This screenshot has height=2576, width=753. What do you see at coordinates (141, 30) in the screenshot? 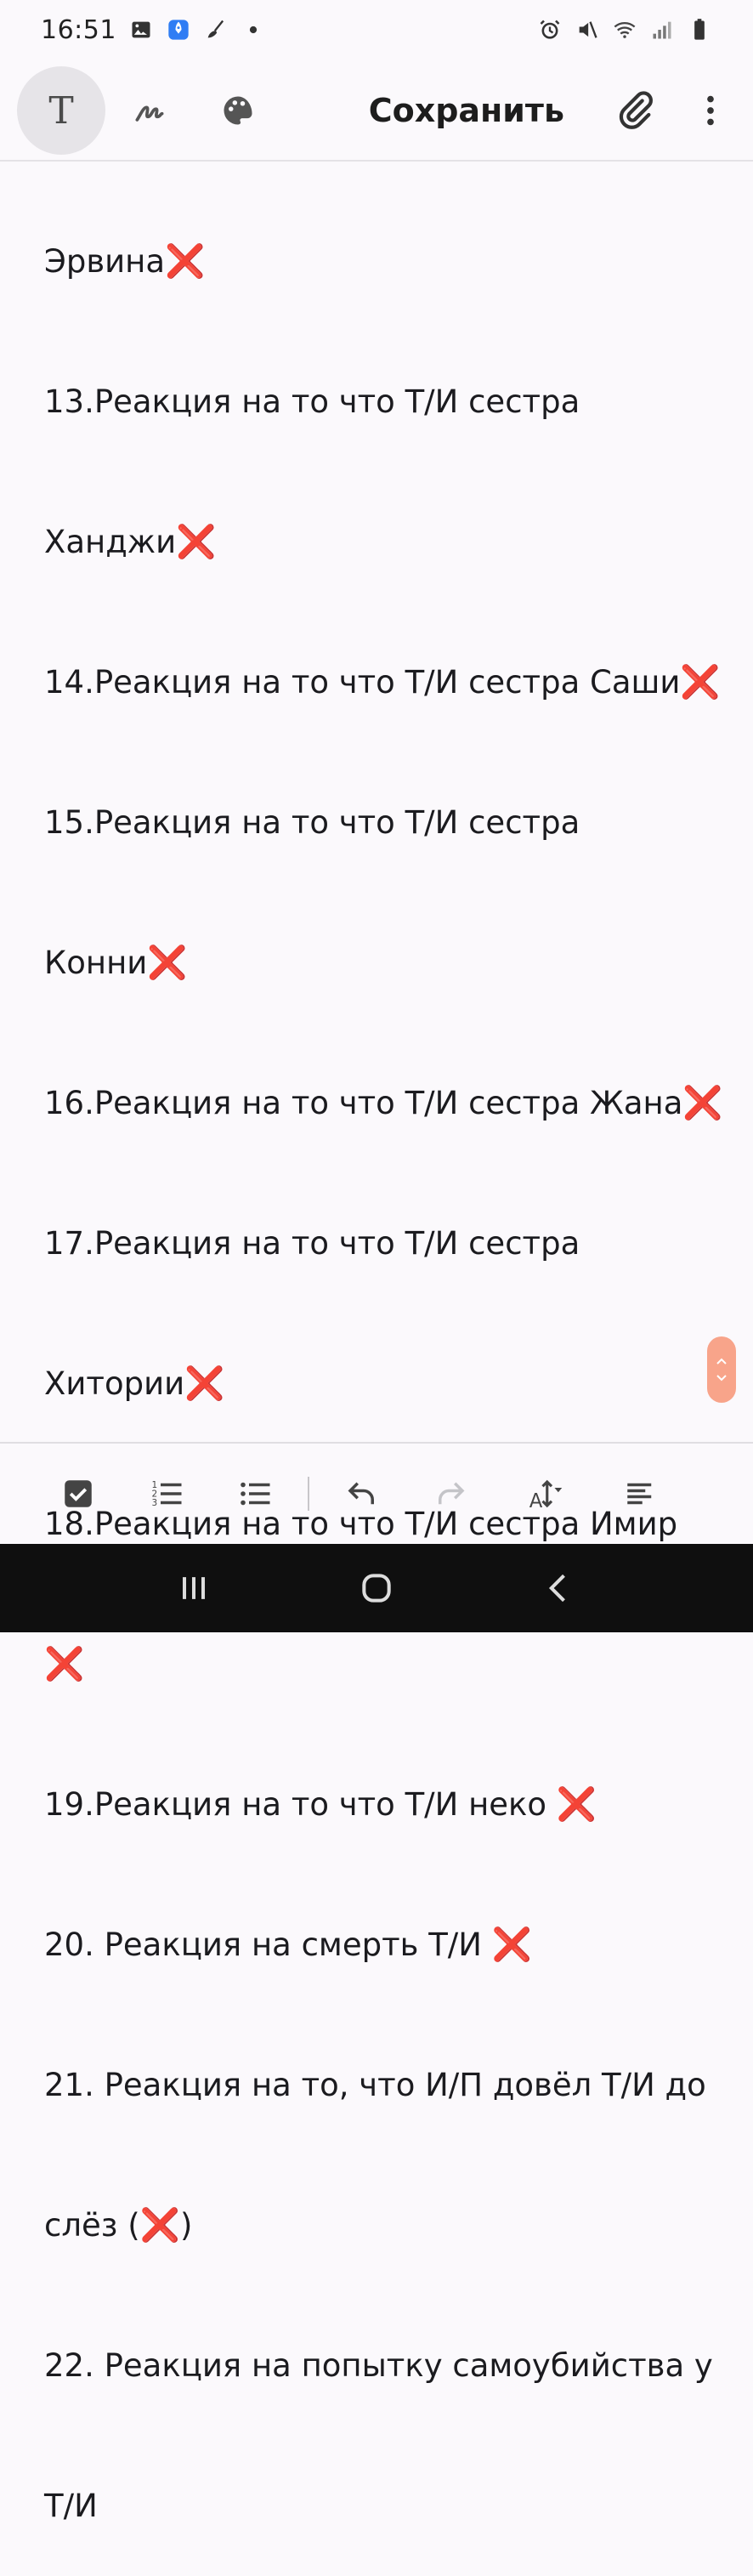
I see `gallery-icon` at bounding box center [141, 30].